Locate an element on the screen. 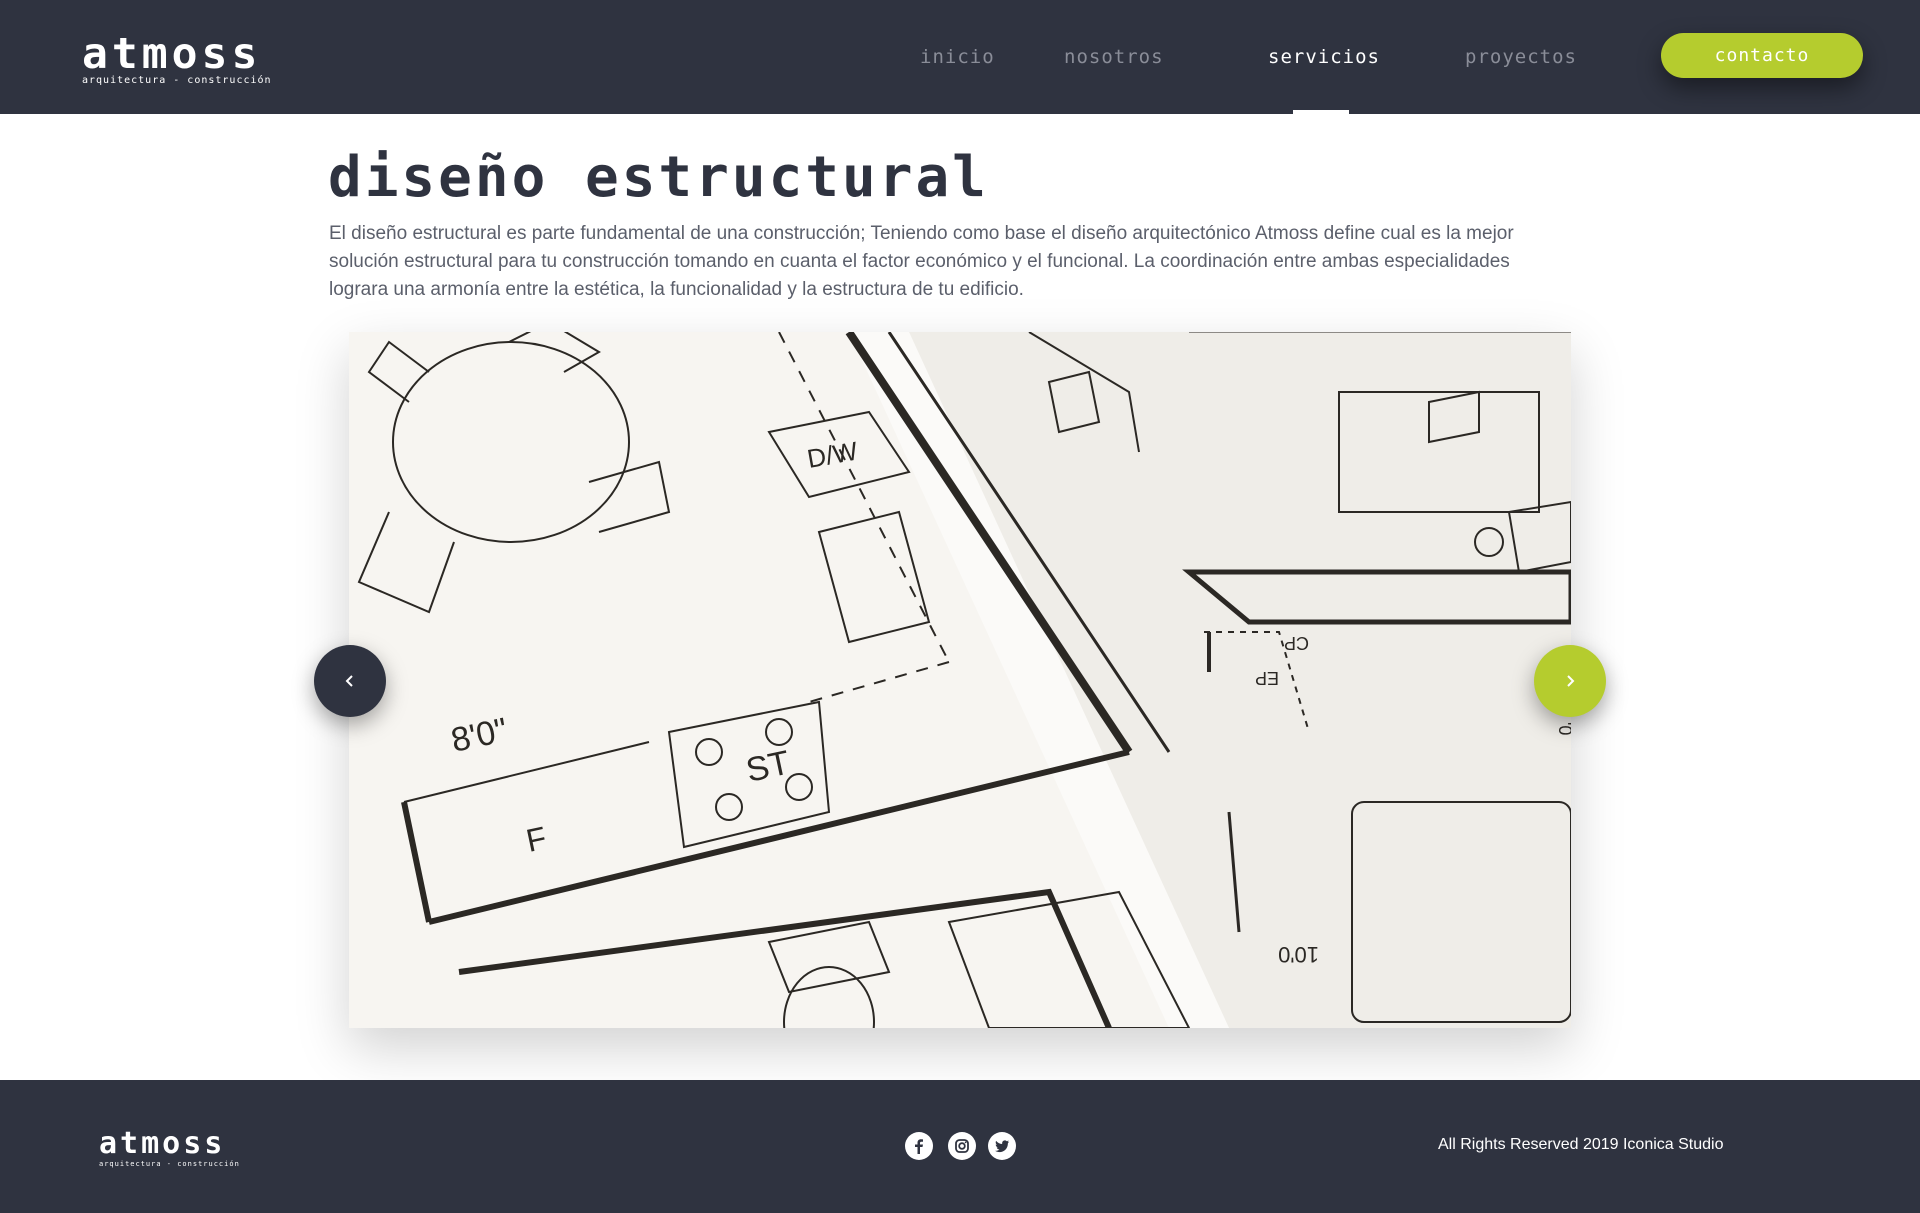 This screenshot has width=1920, height=1213. twitter-link is located at coordinates (1002, 1146).